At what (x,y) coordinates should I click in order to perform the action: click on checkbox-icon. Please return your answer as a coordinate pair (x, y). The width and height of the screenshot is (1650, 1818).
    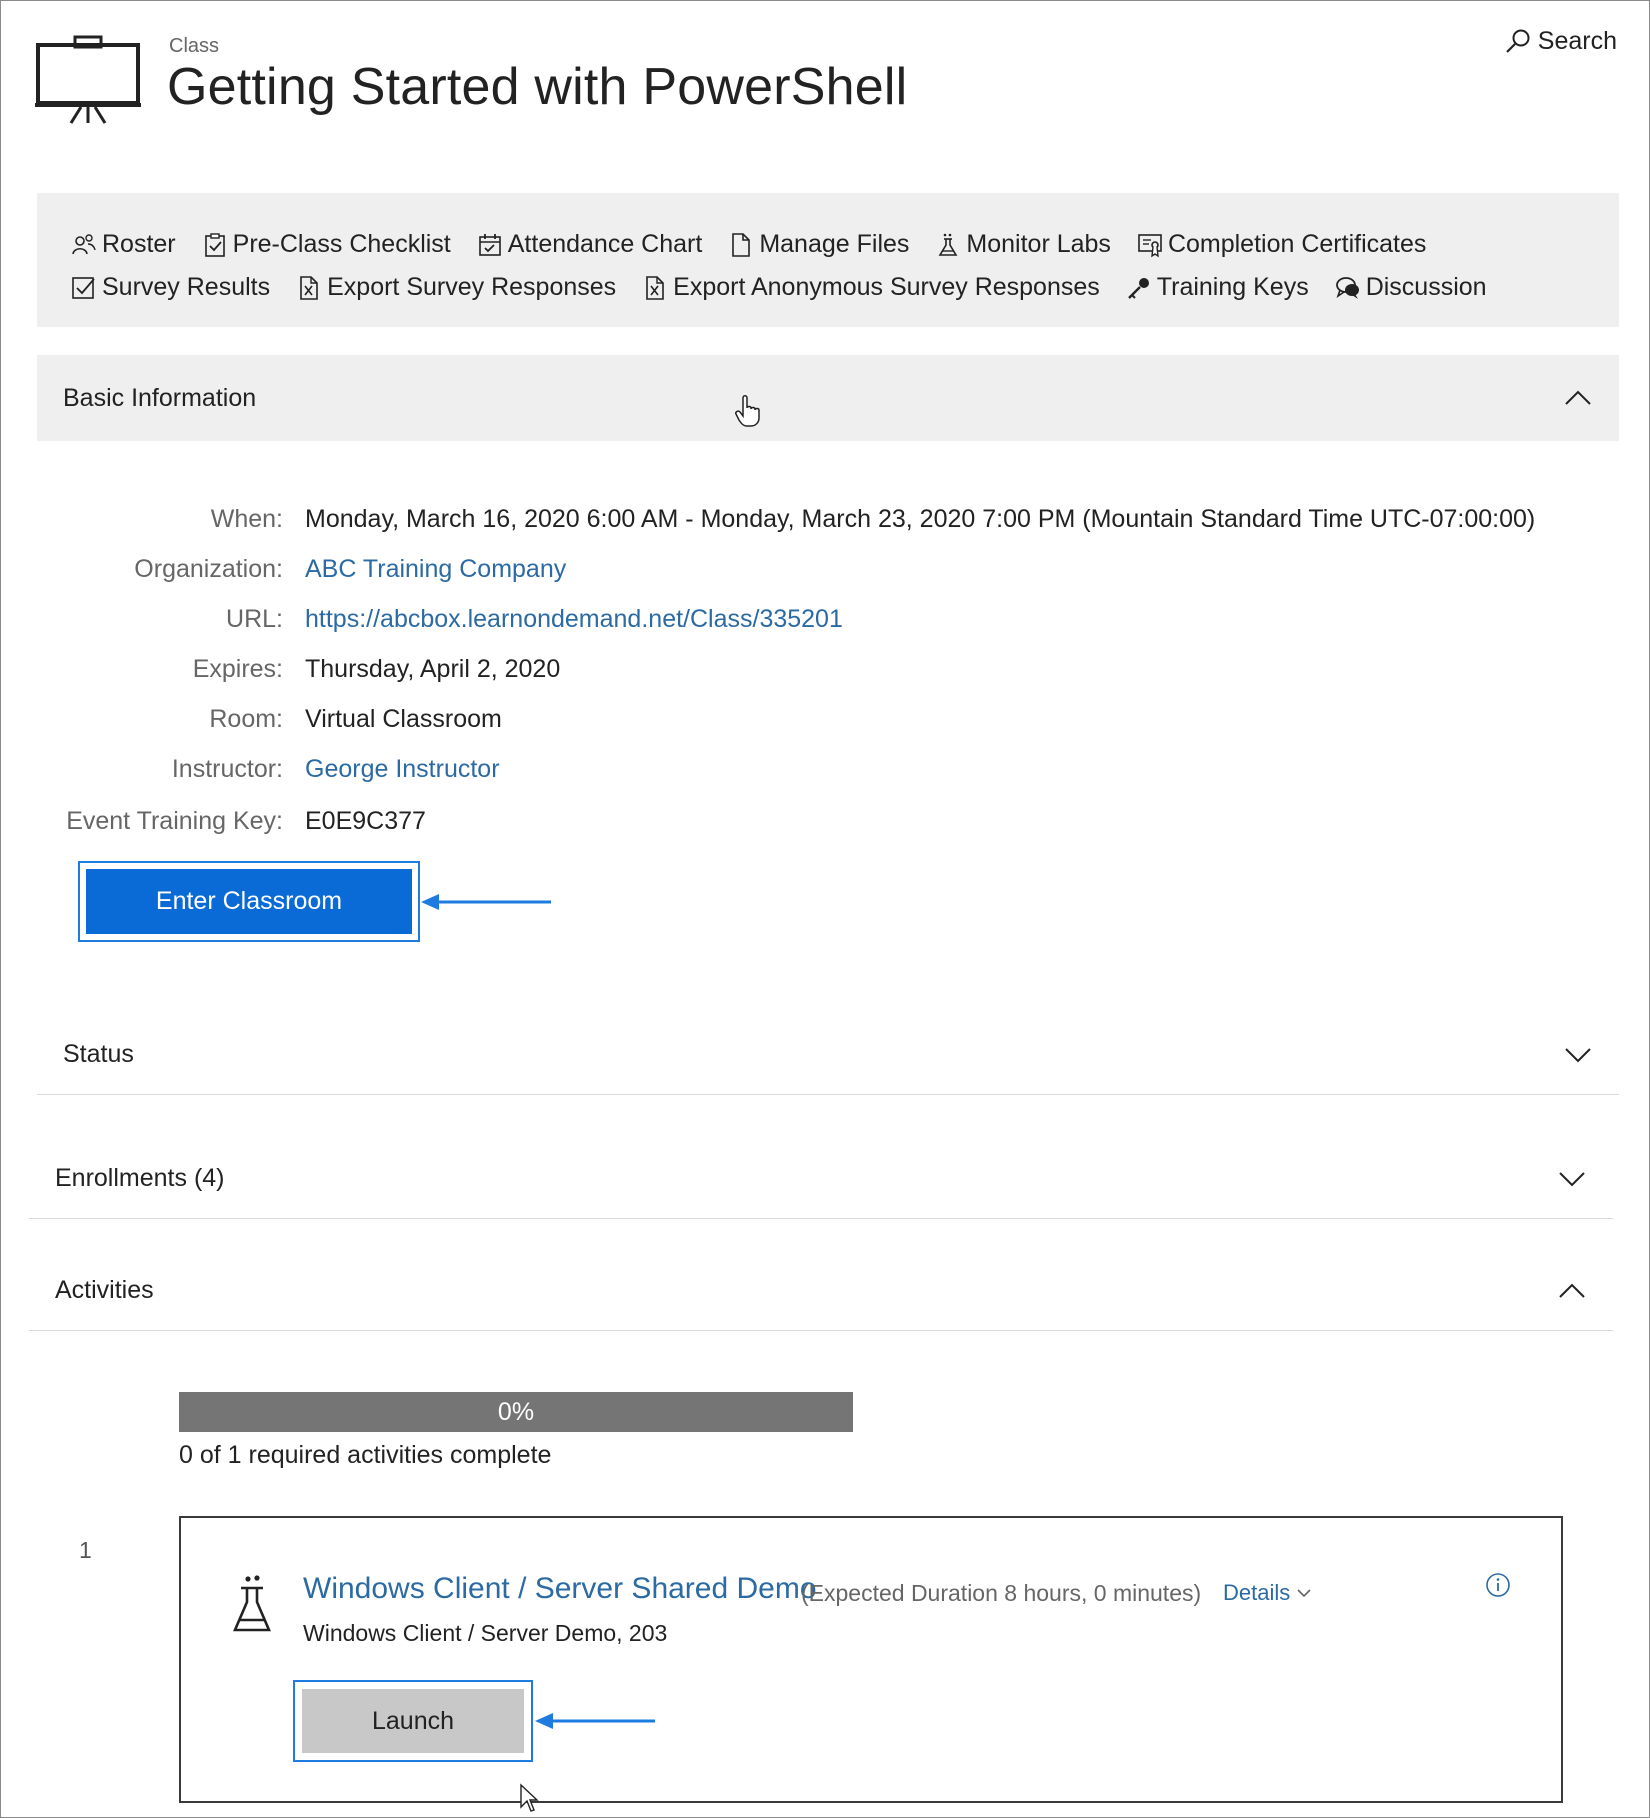
    Looking at the image, I should click on (84, 288).